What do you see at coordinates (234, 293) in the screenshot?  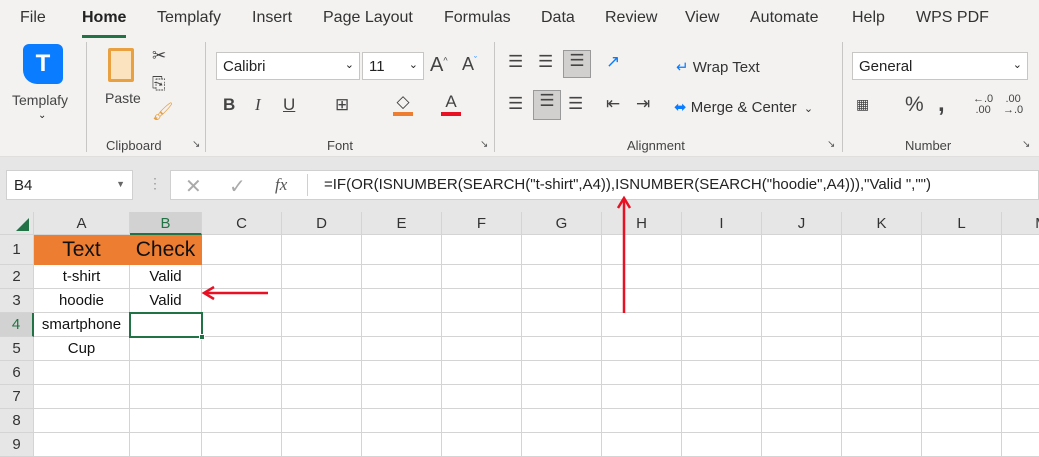 I see `arrow-left` at bounding box center [234, 293].